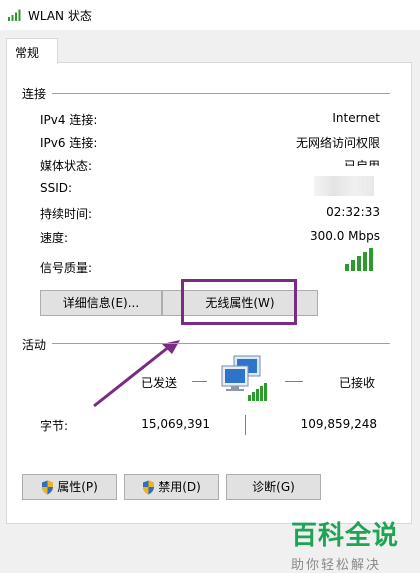  I want to click on ipv6-value: 无网络访问权限, so click(337, 143).